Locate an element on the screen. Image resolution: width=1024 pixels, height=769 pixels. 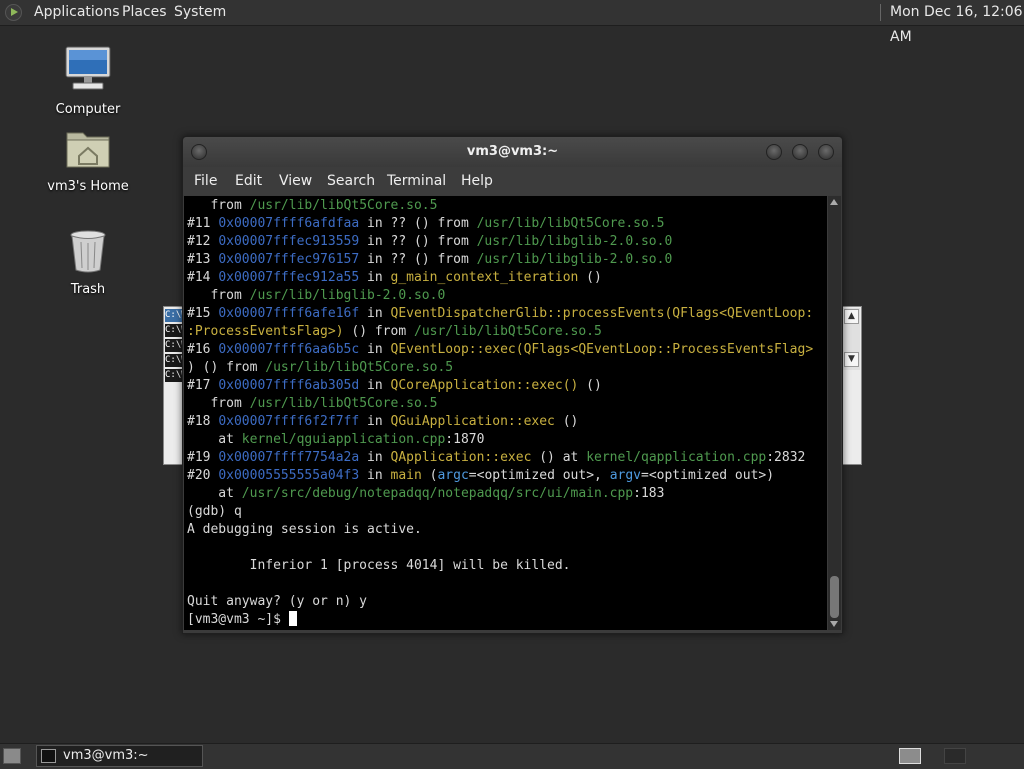
desktop-icon-trash: Trash is located at coordinates (88, 262).